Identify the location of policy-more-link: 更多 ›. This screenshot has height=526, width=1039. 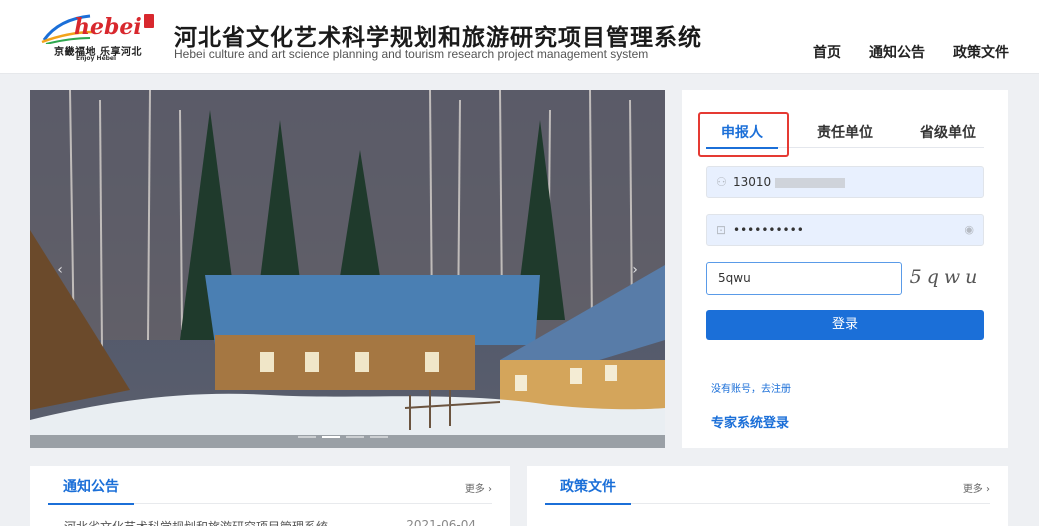
(976, 487).